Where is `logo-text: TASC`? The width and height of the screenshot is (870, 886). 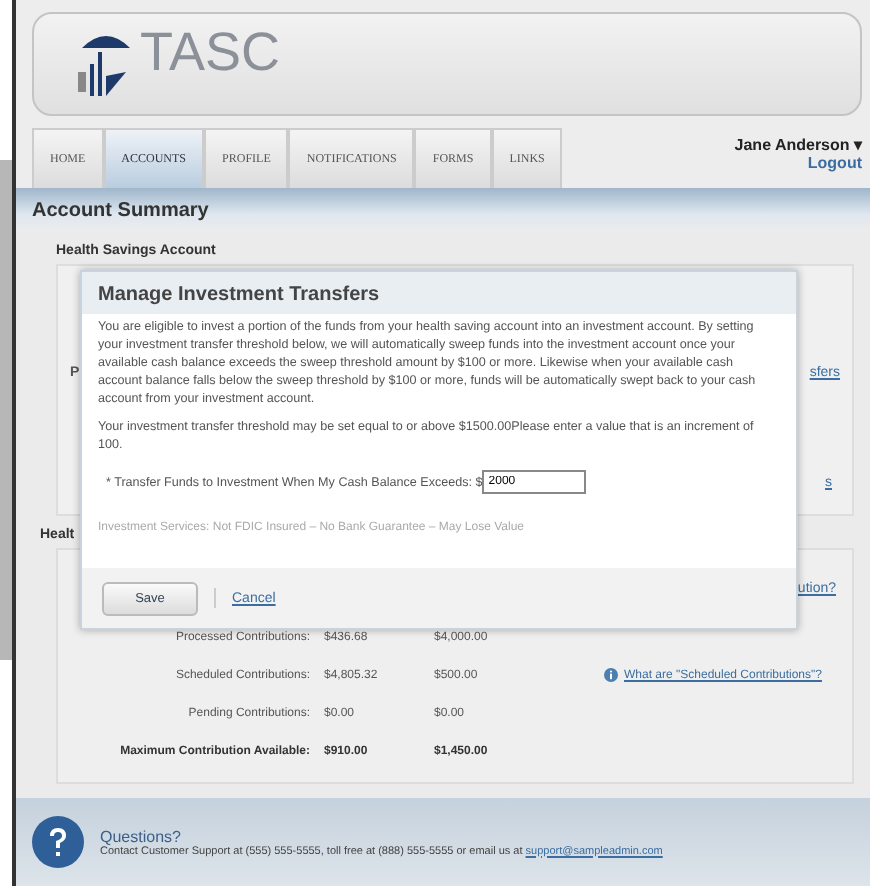 logo-text: TASC is located at coordinates (210, 52).